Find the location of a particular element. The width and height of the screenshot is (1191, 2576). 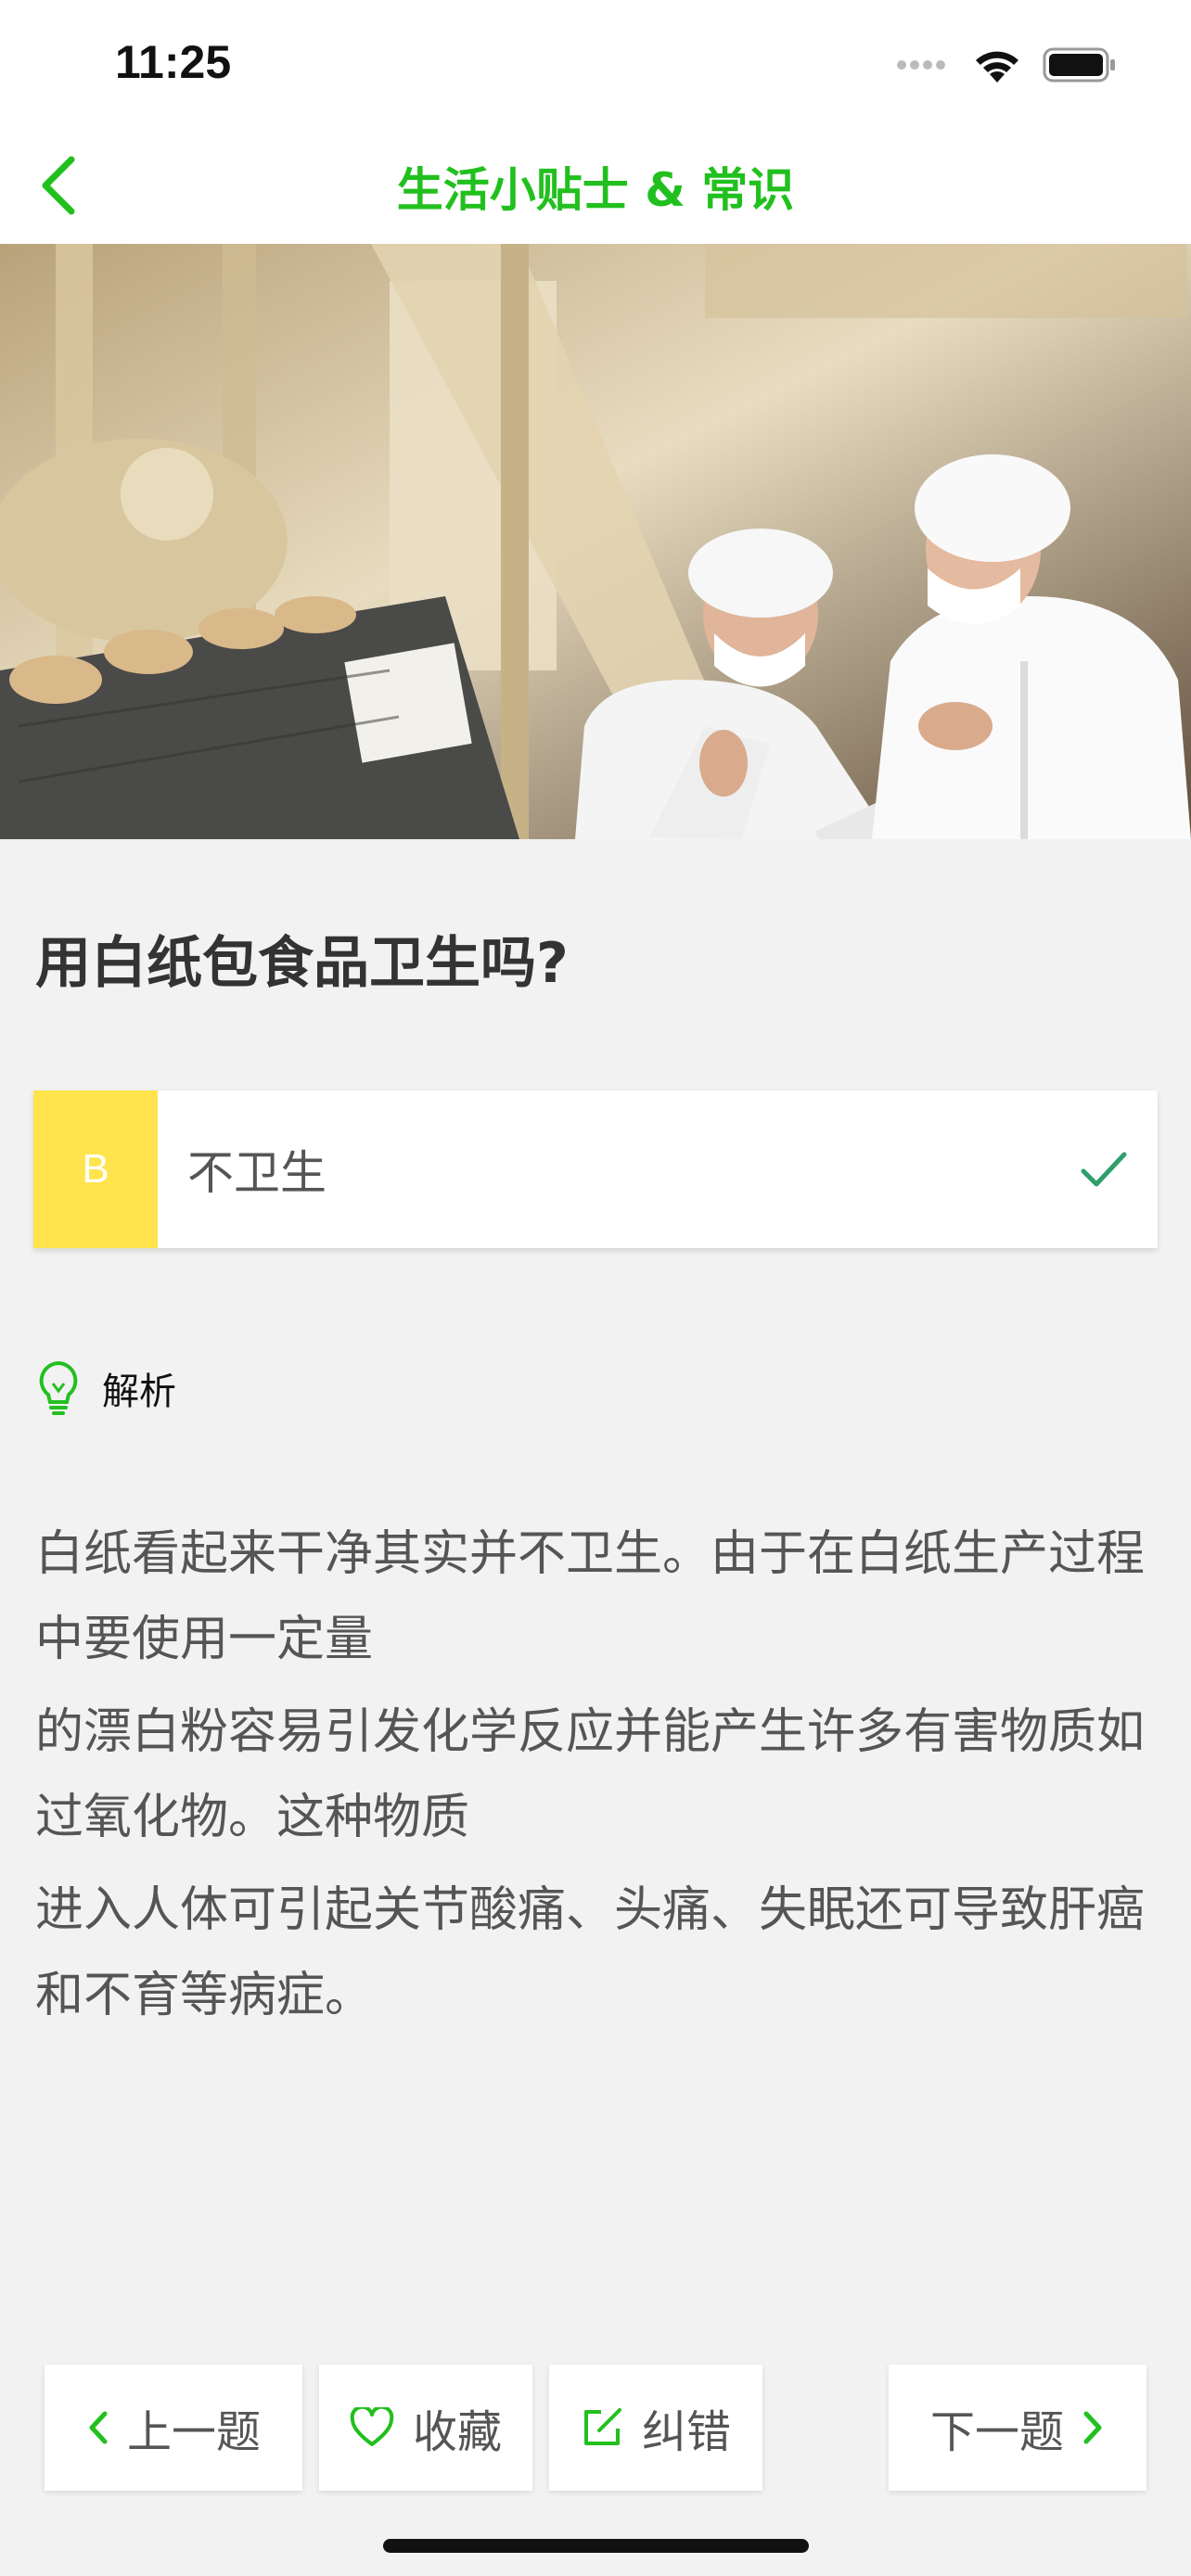

report-error-label: 纠错 is located at coordinates (686, 2432).